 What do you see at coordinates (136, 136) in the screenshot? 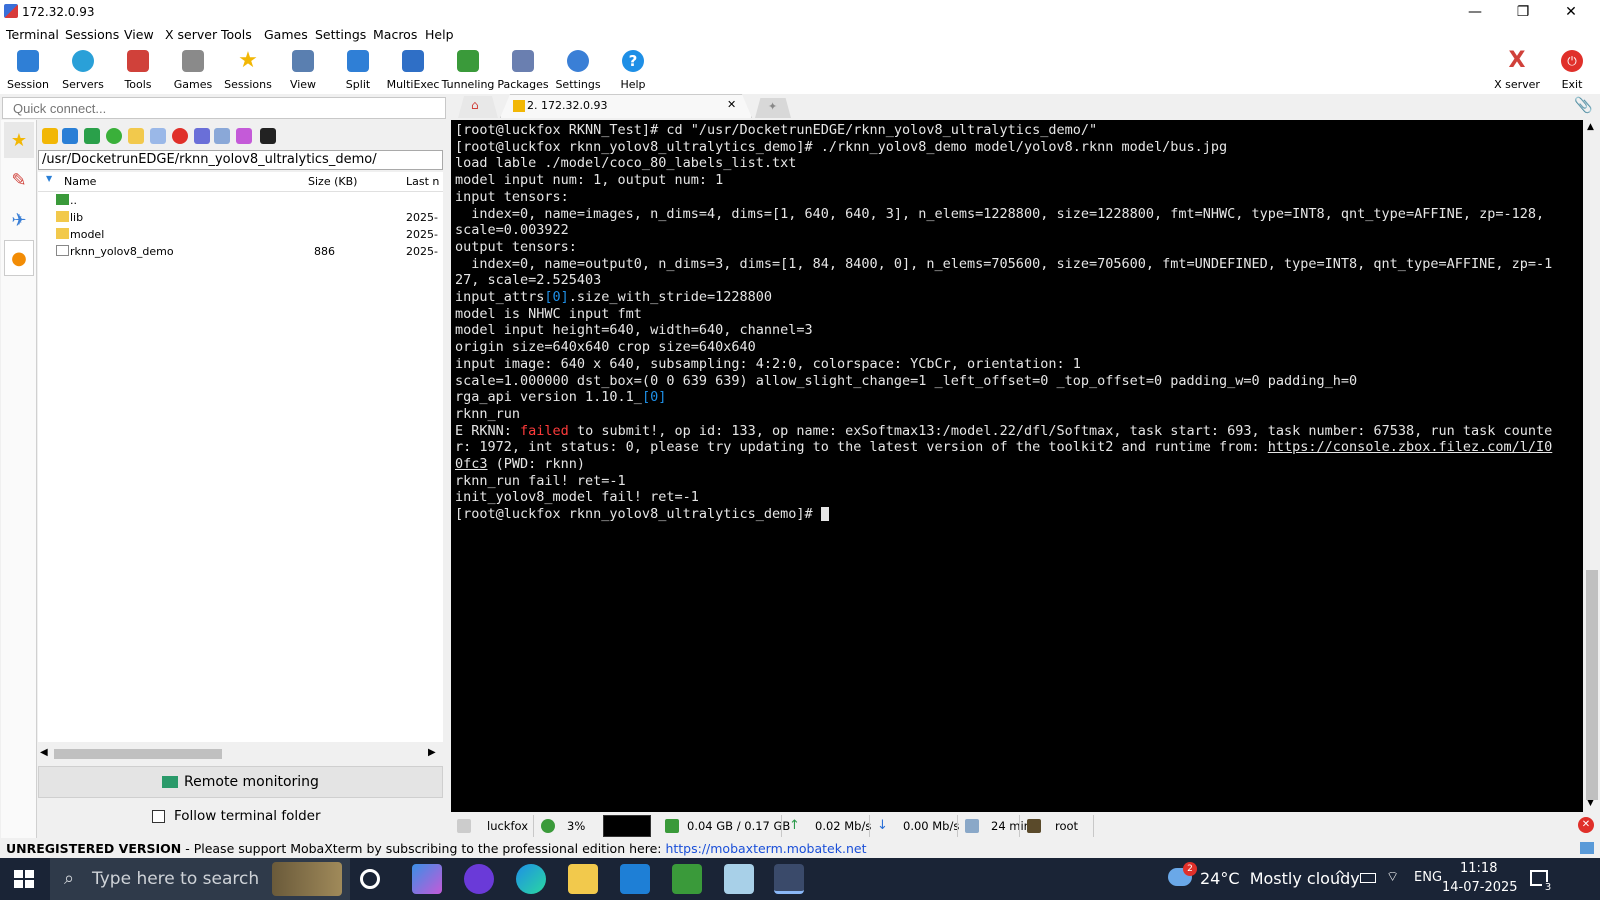
I see `new-folder-icon` at bounding box center [136, 136].